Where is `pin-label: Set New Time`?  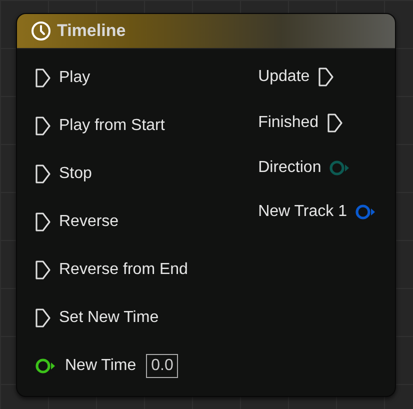
pin-label: Set New Time is located at coordinates (109, 318).